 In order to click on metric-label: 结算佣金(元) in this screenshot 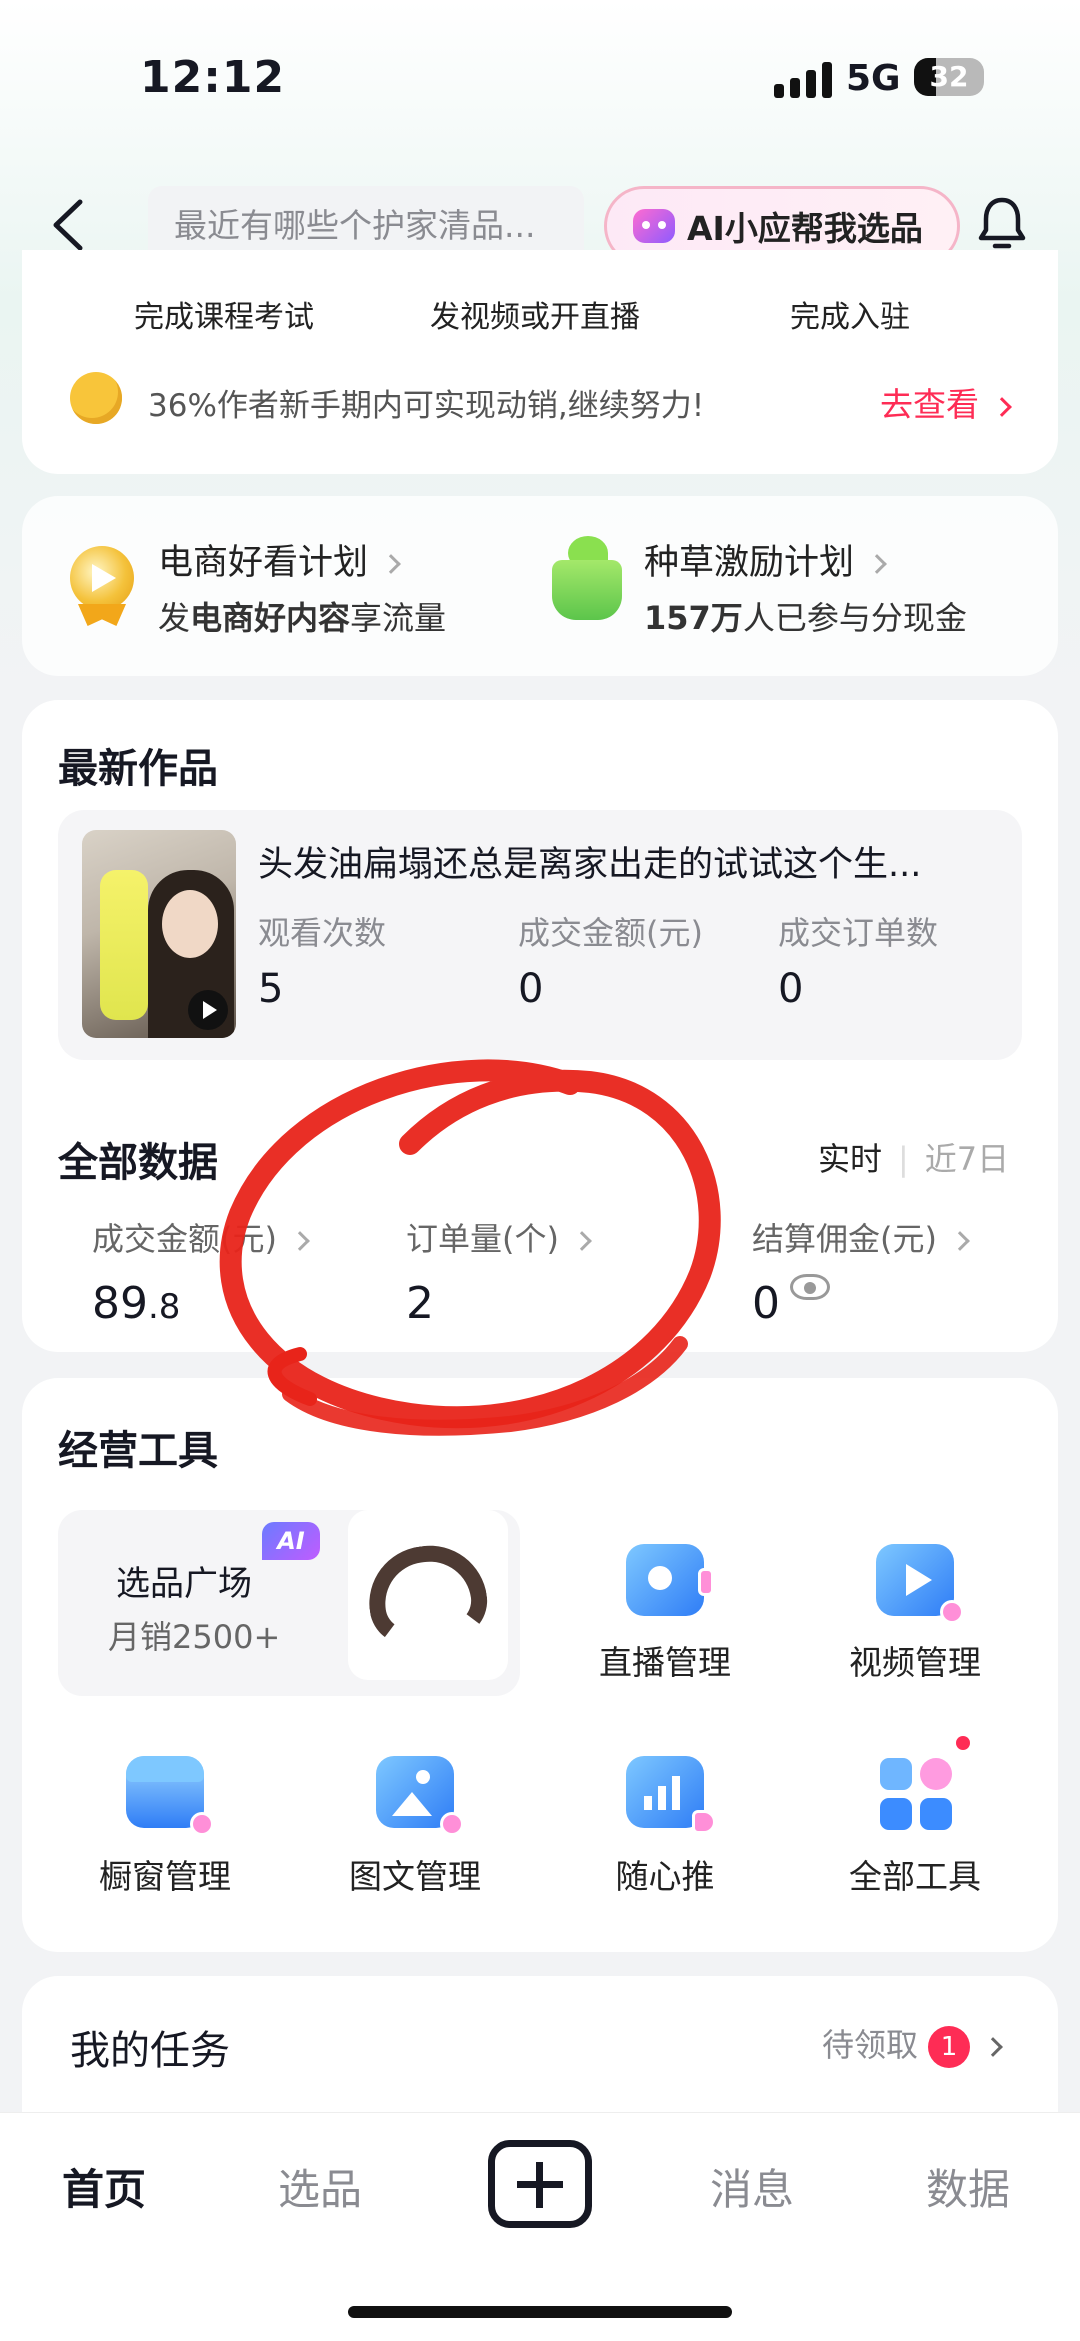, I will do `click(844, 1239)`.